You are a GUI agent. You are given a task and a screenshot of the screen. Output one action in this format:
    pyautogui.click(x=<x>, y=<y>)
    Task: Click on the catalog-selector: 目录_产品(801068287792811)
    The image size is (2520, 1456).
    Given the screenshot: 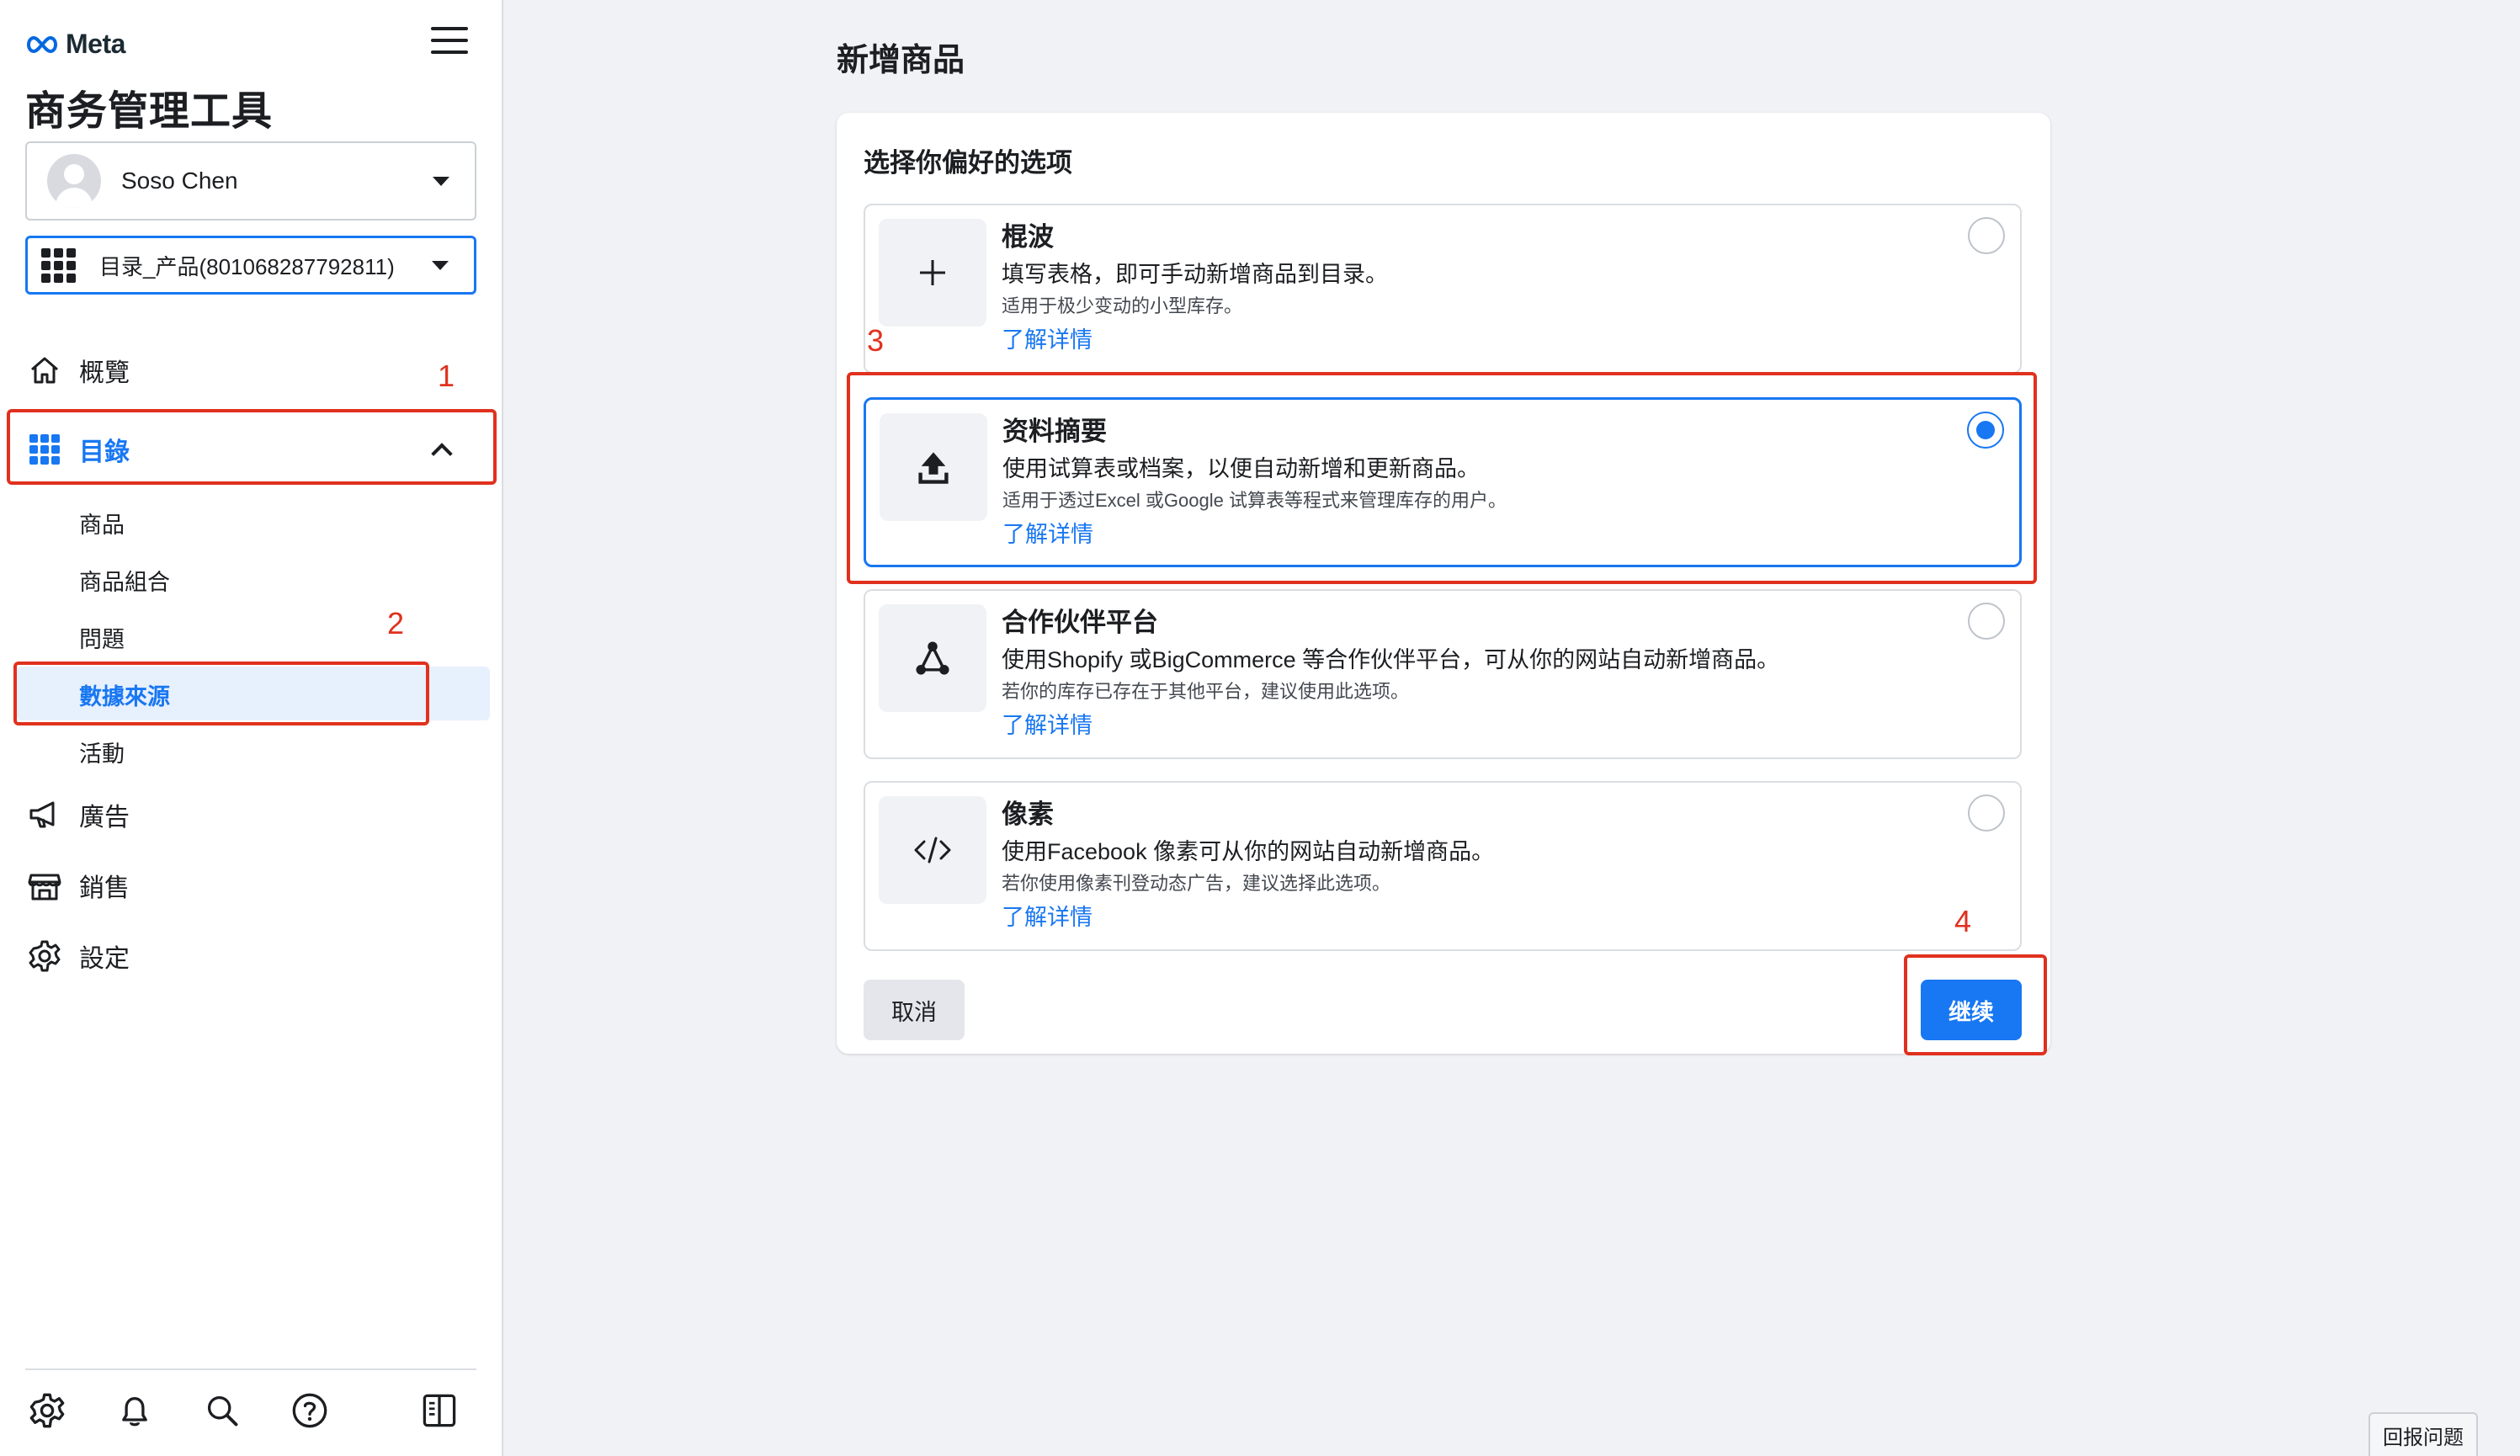 What is the action you would take?
    pyautogui.click(x=250, y=265)
    